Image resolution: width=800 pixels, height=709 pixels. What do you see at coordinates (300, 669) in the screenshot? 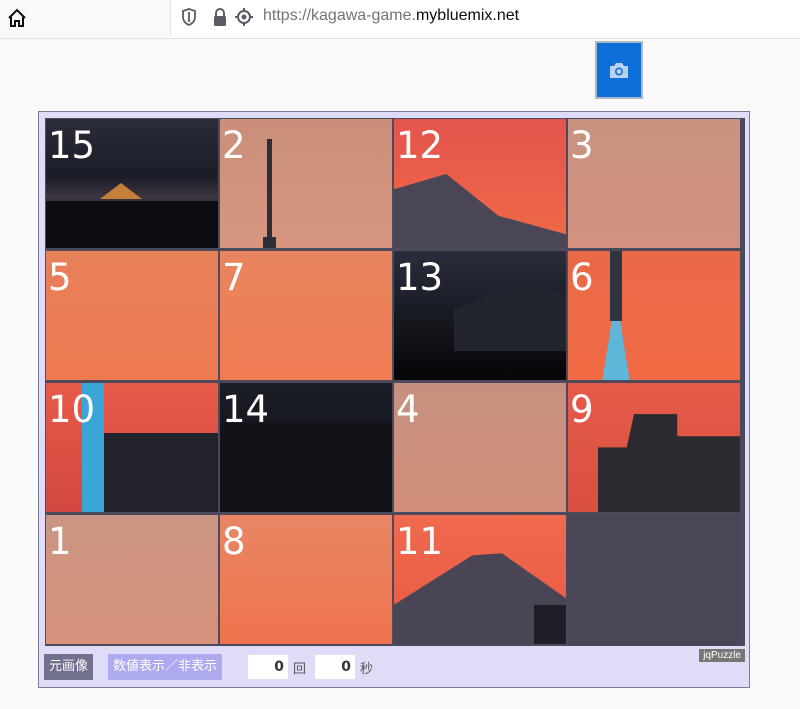
I see `moves-unit: 回` at bounding box center [300, 669].